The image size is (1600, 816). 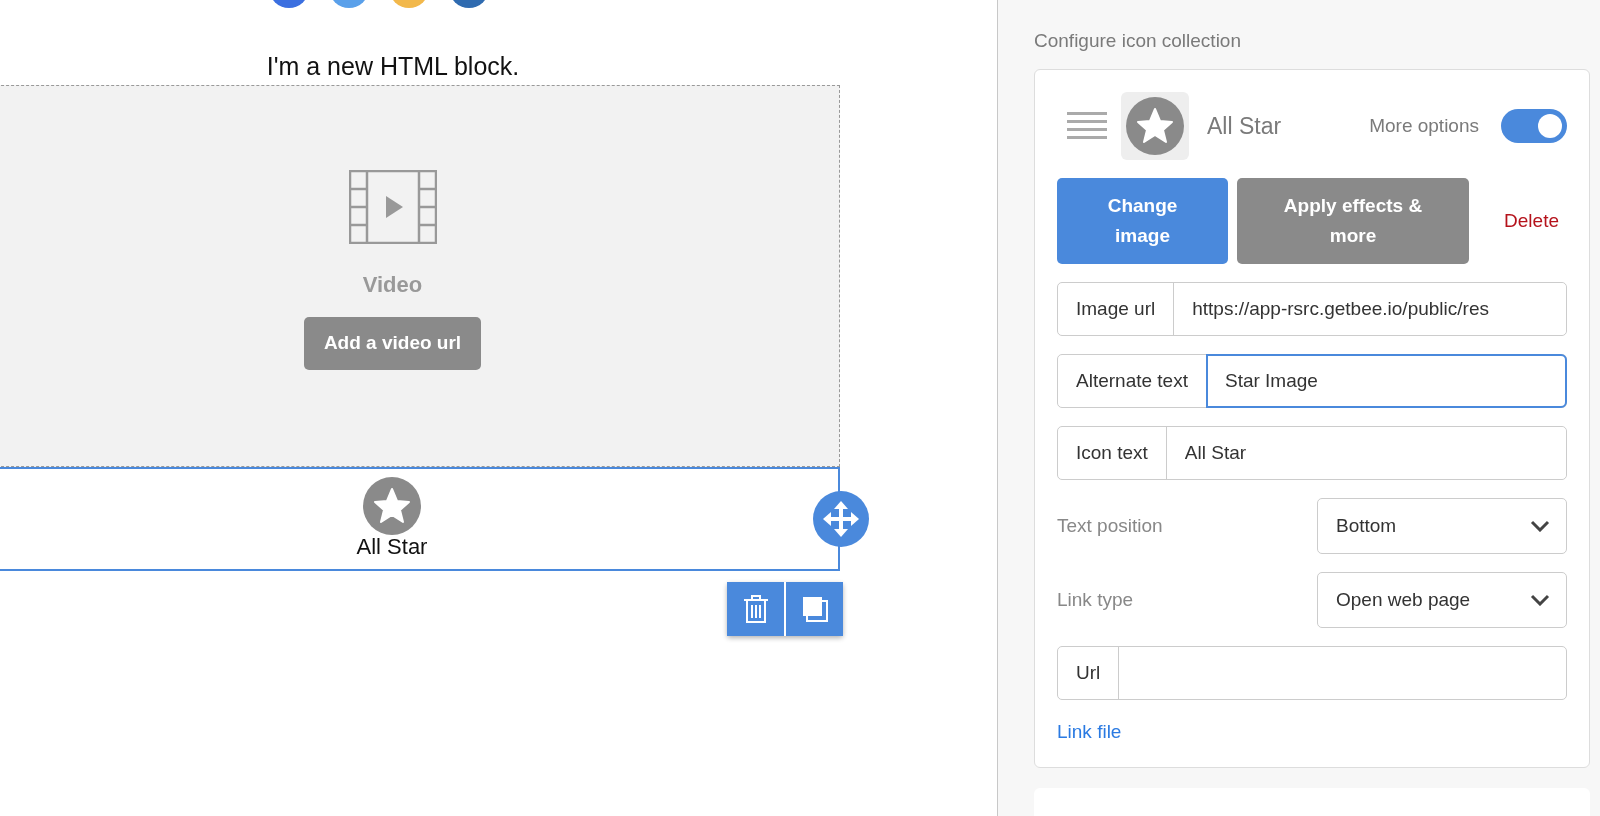 I want to click on delete-button, so click(x=755, y=609).